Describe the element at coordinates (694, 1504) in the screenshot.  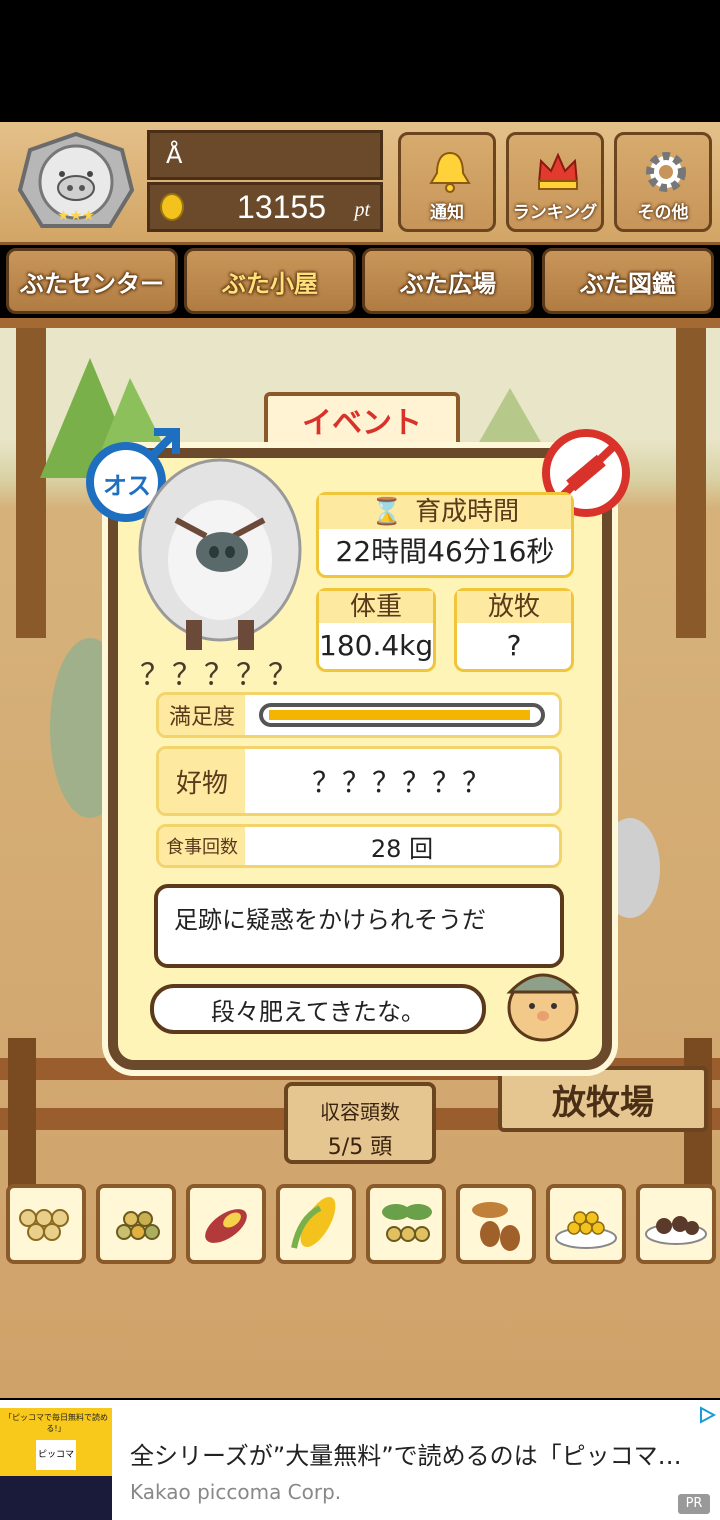
I see `ad-pr-badge: PR` at that location.